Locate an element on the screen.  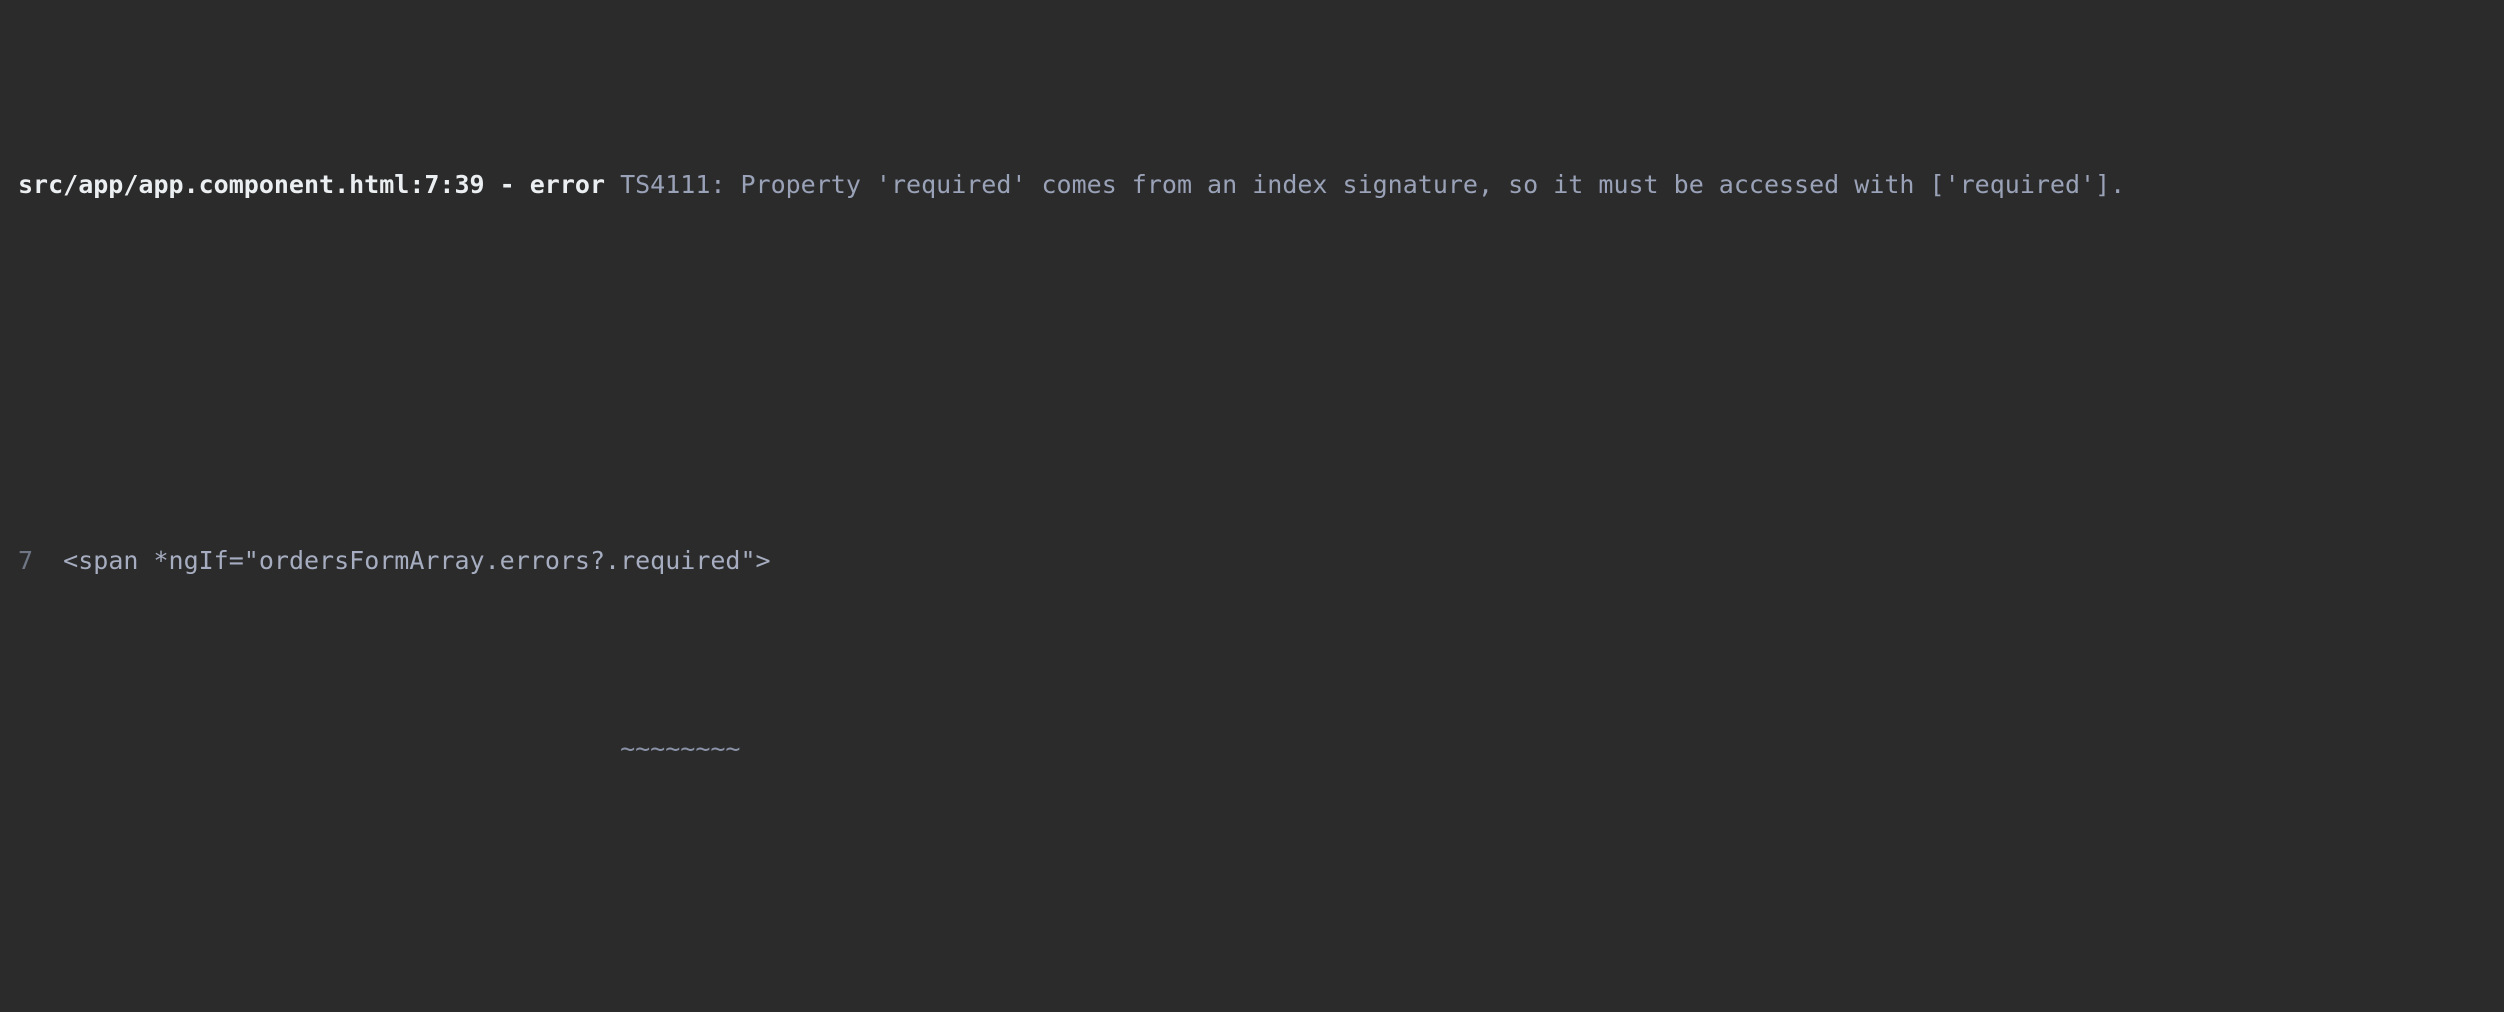
code-frame-squiggle-line: ~~~~~~~~ is located at coordinates (1252, 748).